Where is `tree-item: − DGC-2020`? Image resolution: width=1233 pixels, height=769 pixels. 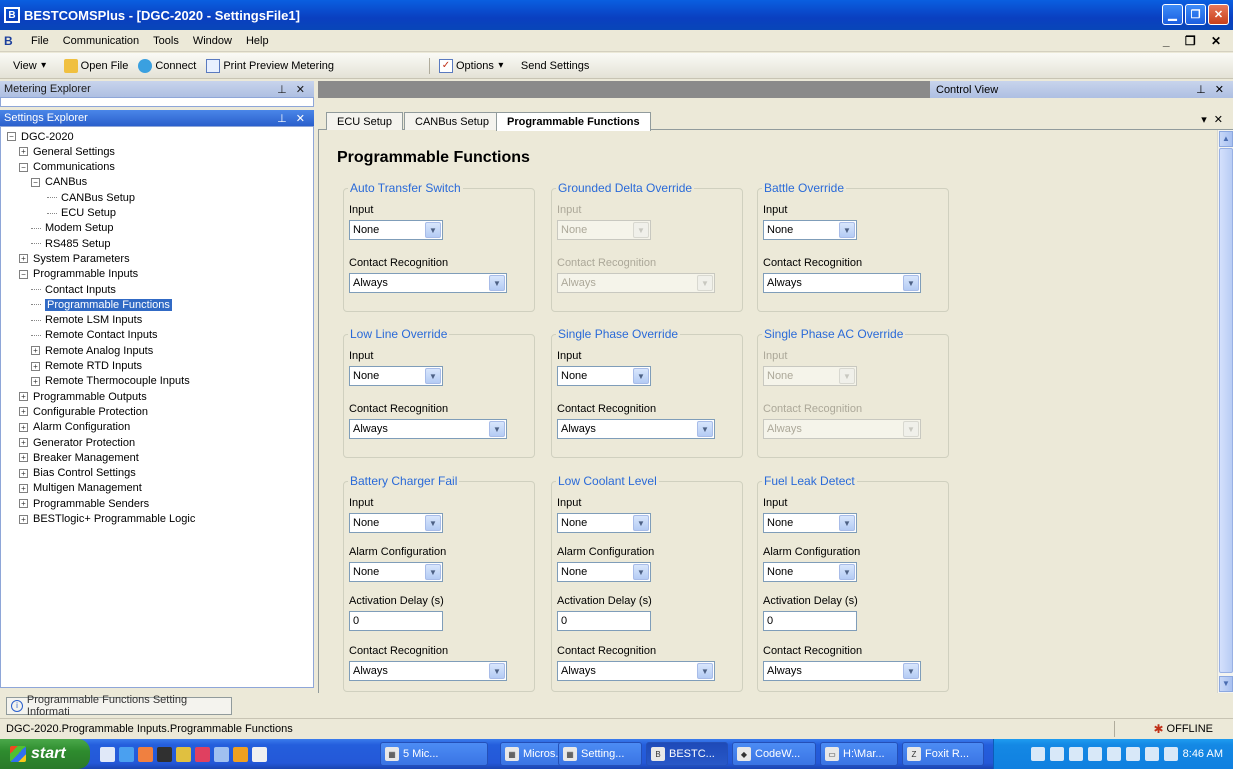
tree-item: − DGC-2020 is located at coordinates (40, 136).